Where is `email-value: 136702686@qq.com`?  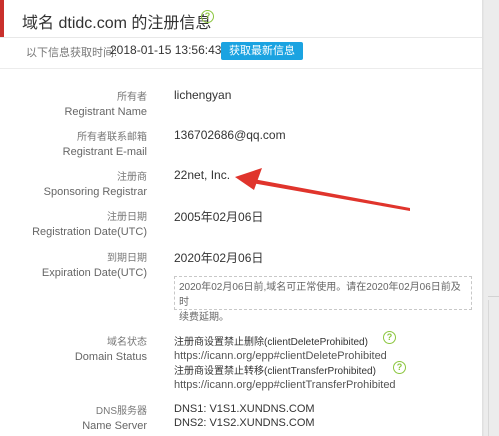
email-value: 136702686@qq.com is located at coordinates (230, 135).